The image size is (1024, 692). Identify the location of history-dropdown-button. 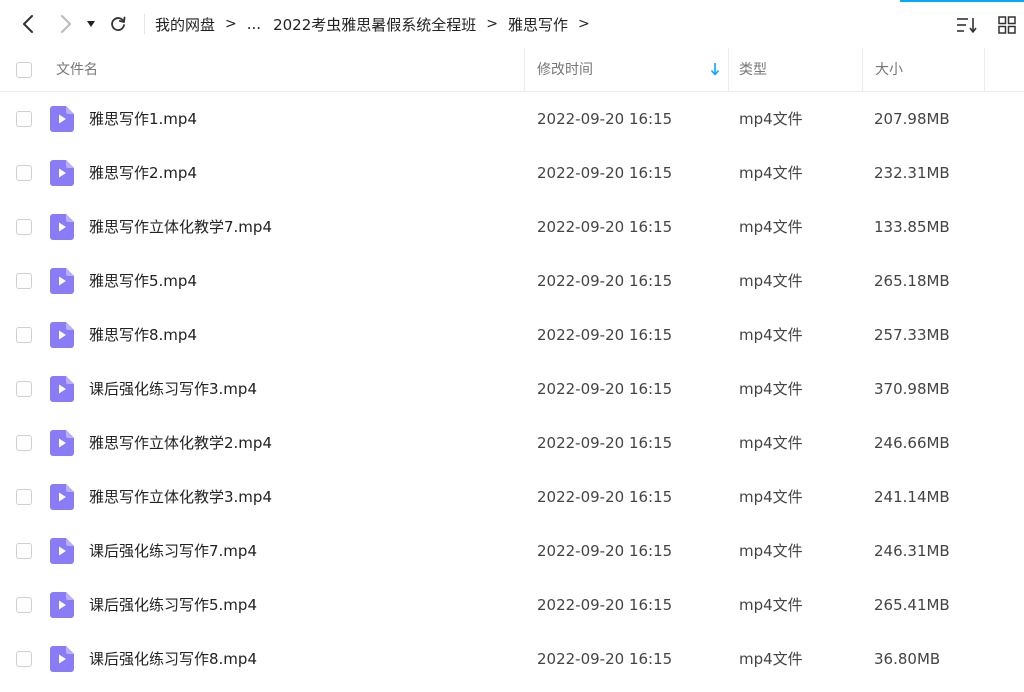
(91, 24).